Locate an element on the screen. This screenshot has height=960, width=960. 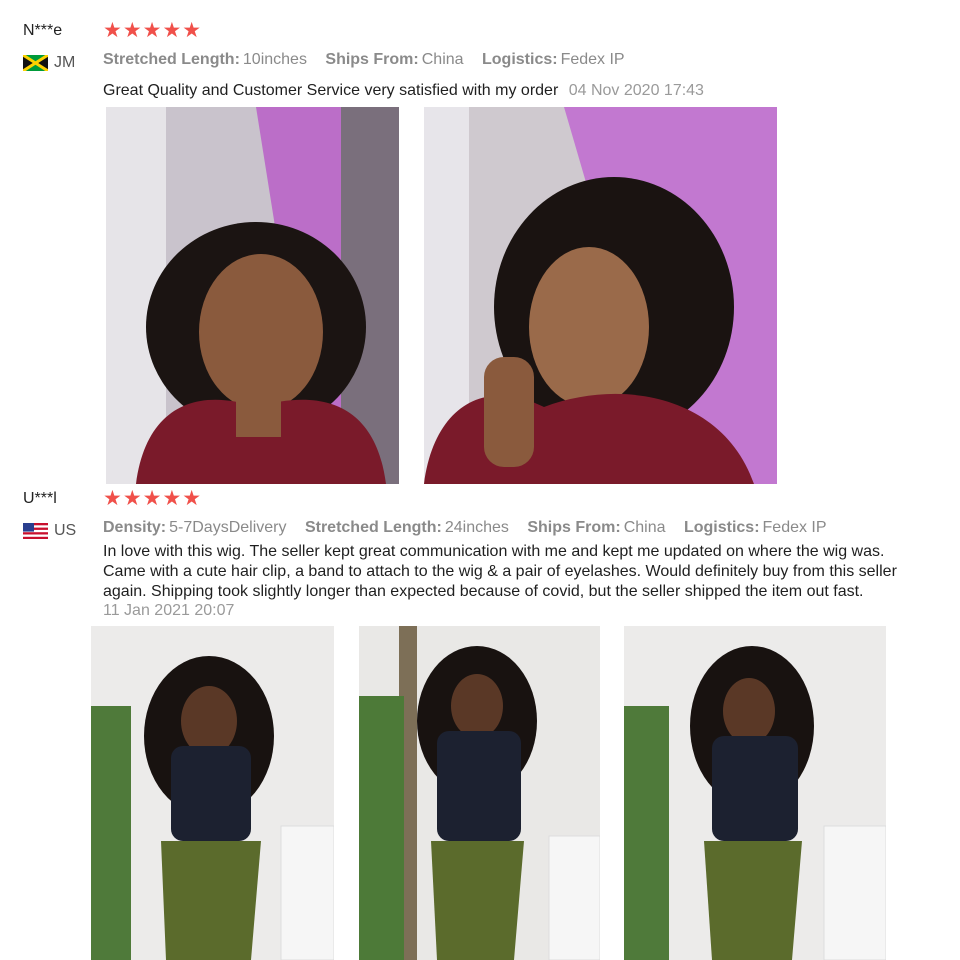
attr-value: 24inches is located at coordinates (476, 527).